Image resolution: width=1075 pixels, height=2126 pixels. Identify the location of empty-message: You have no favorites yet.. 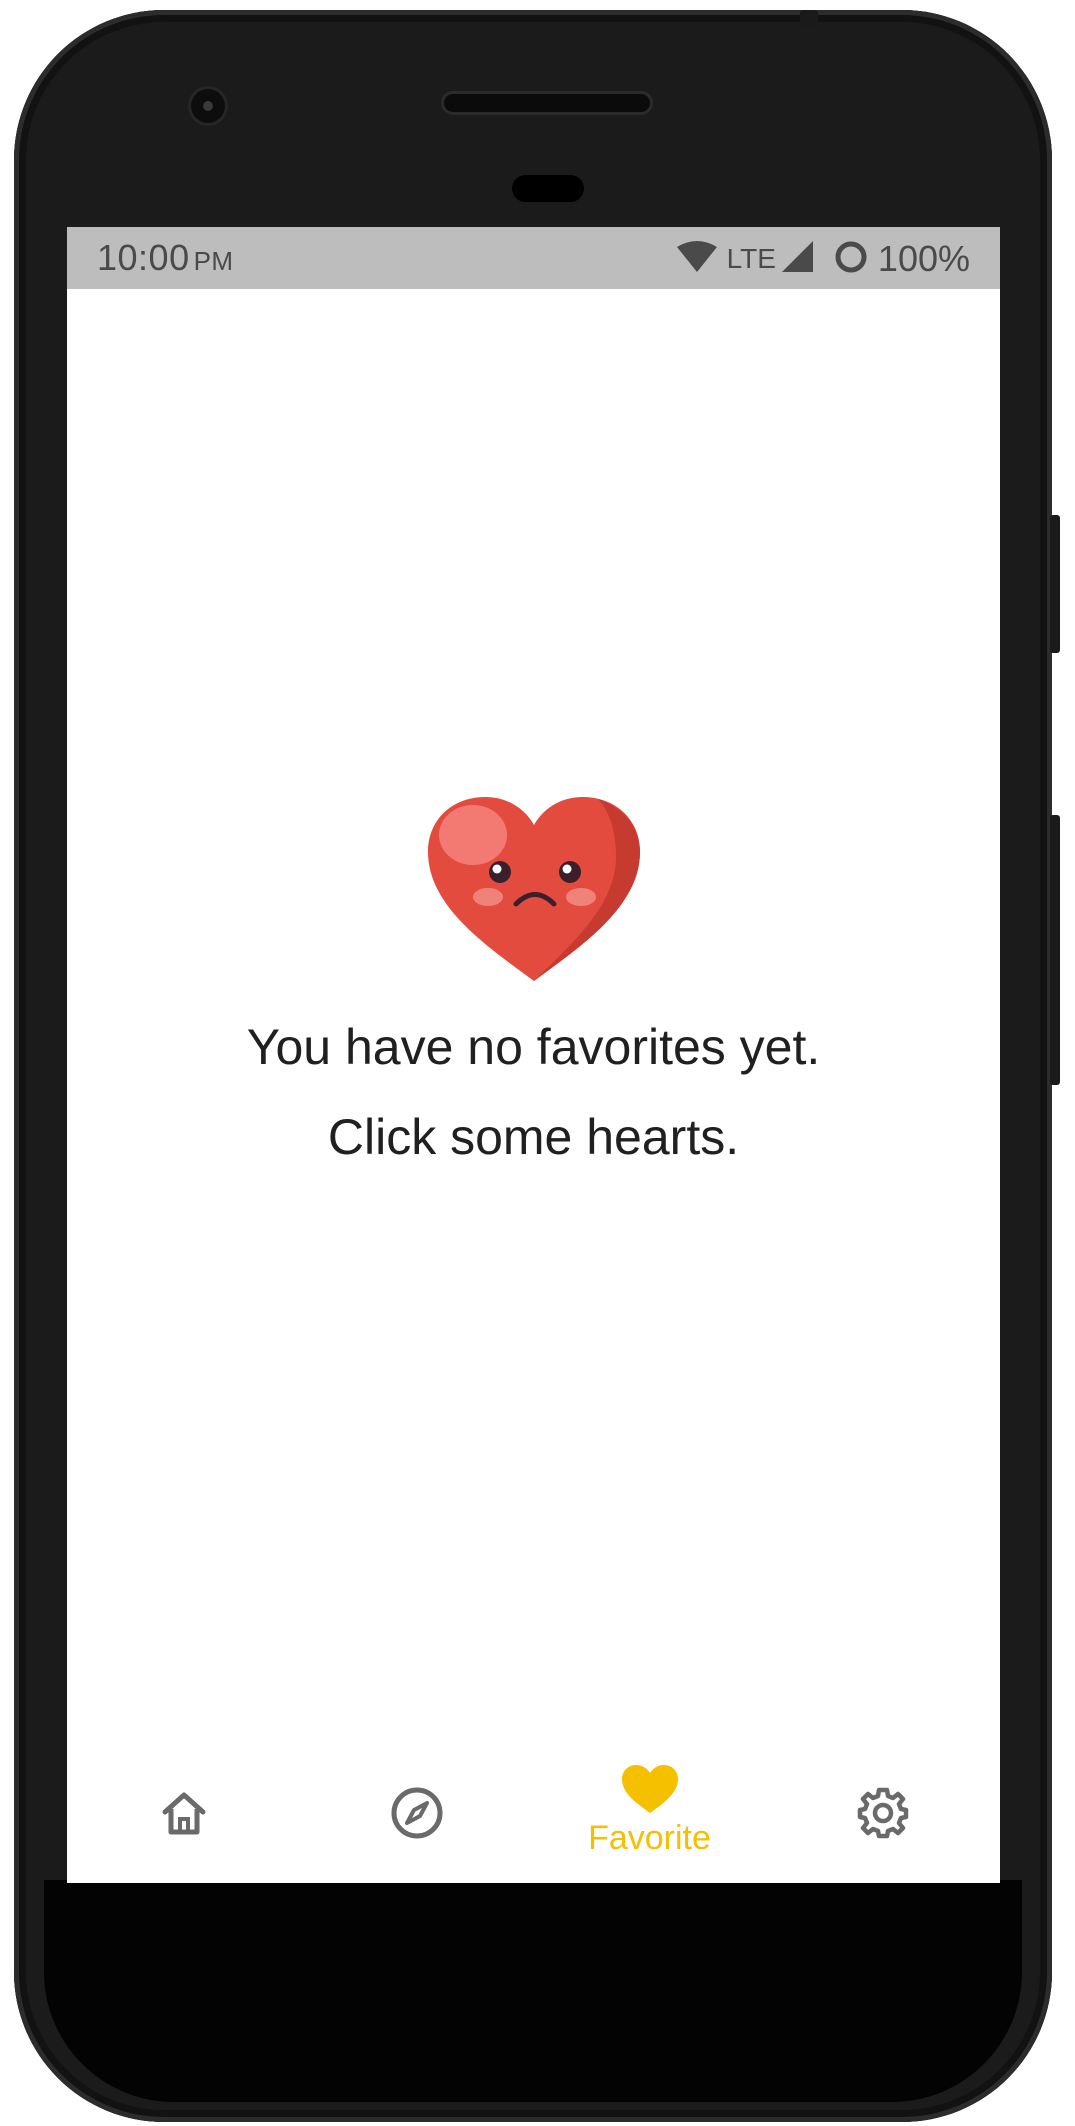
(533, 1047).